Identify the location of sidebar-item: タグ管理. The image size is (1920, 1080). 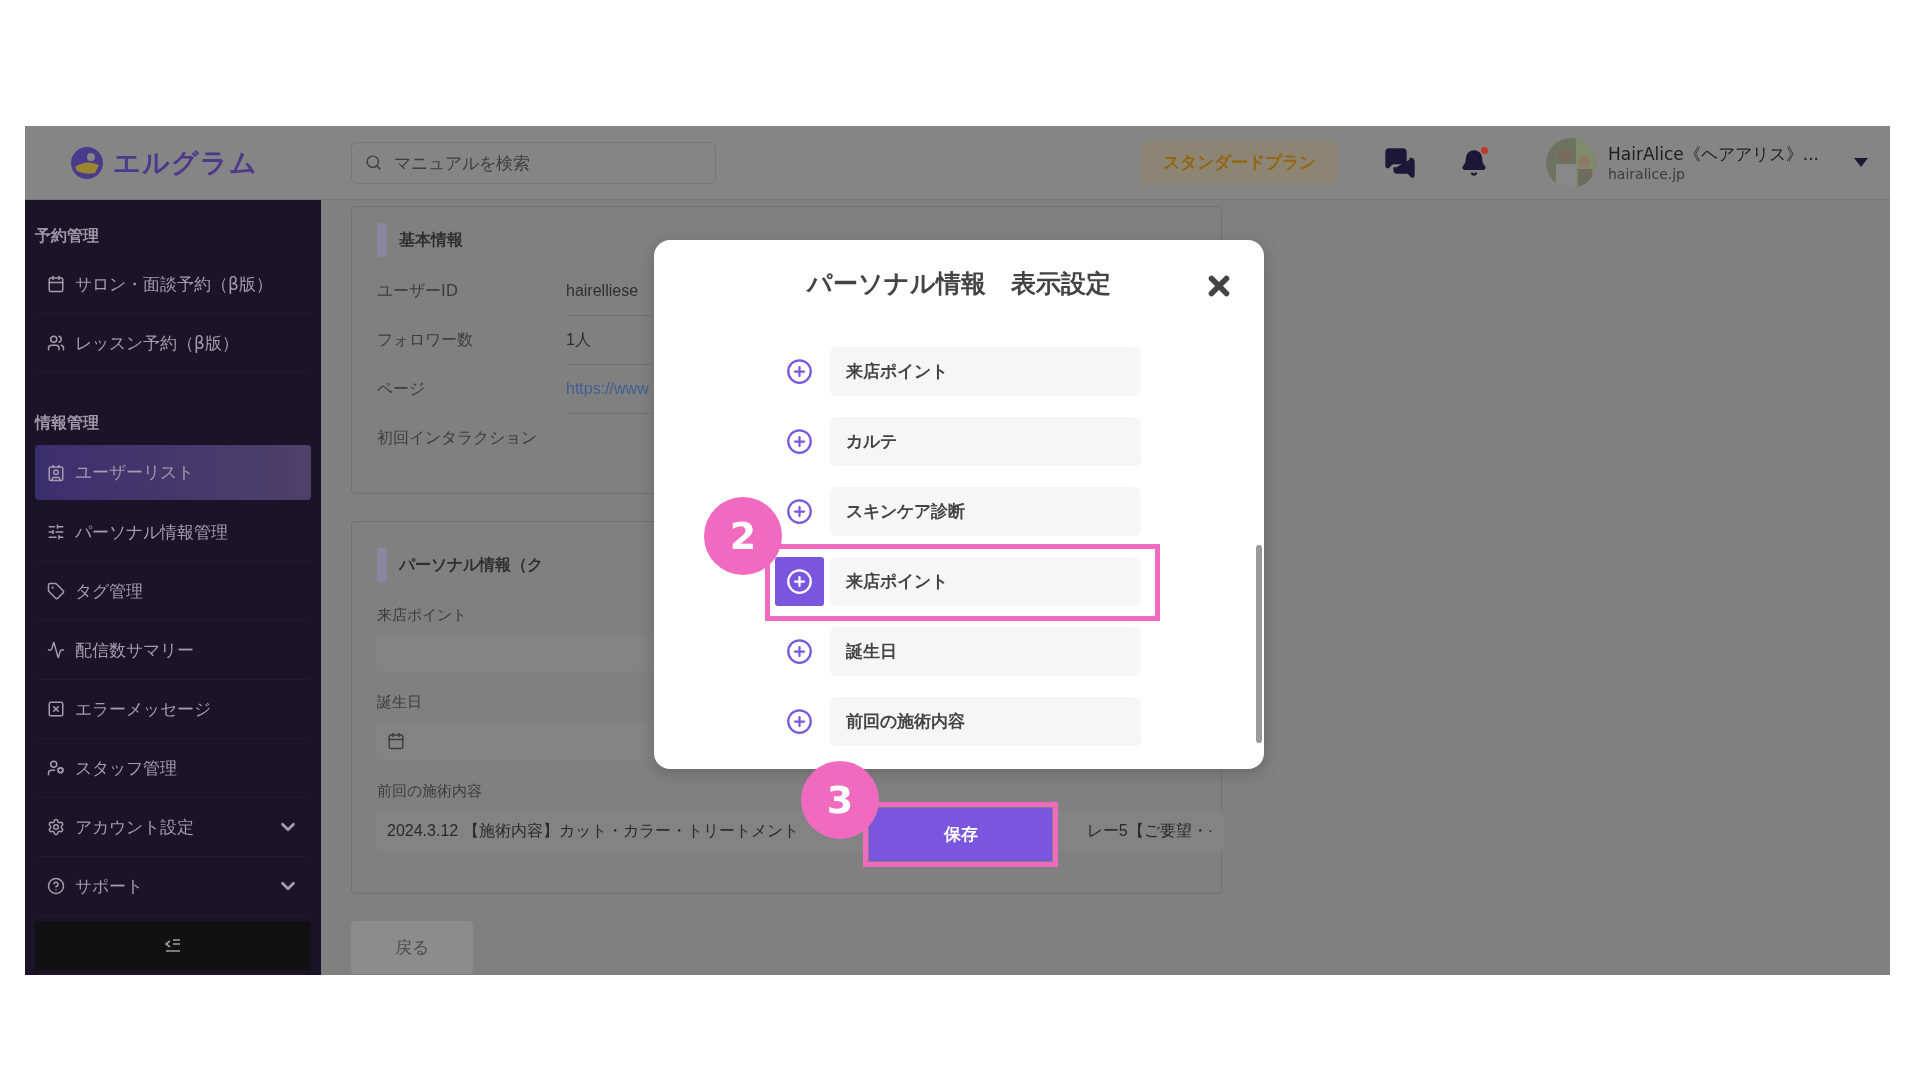
(173, 591).